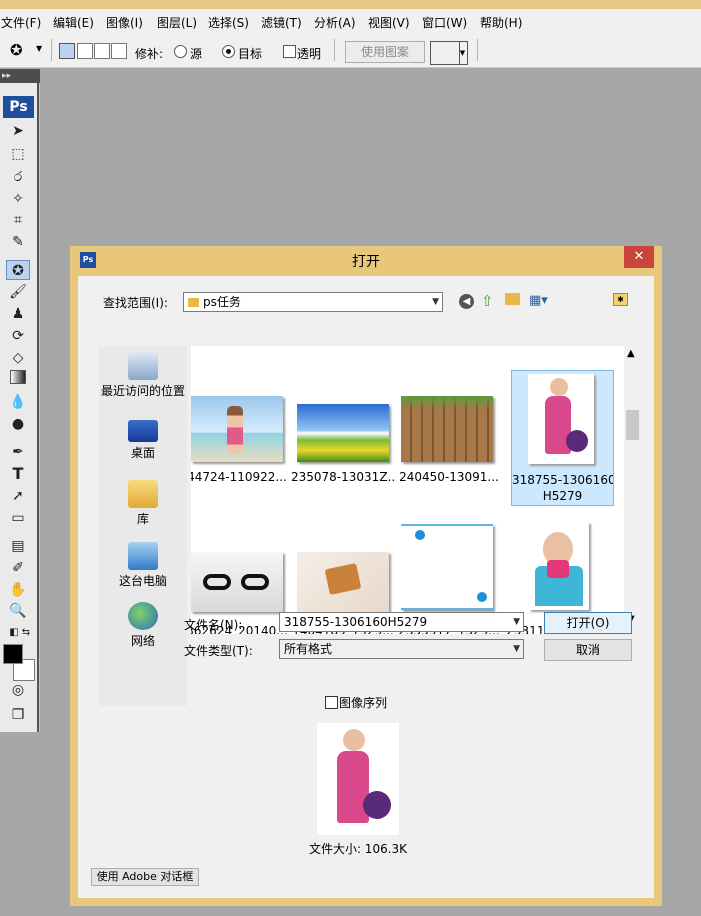 The height and width of the screenshot is (916, 701). What do you see at coordinates (18, 546) in the screenshot?
I see `notes-tool-icon: ▤` at bounding box center [18, 546].